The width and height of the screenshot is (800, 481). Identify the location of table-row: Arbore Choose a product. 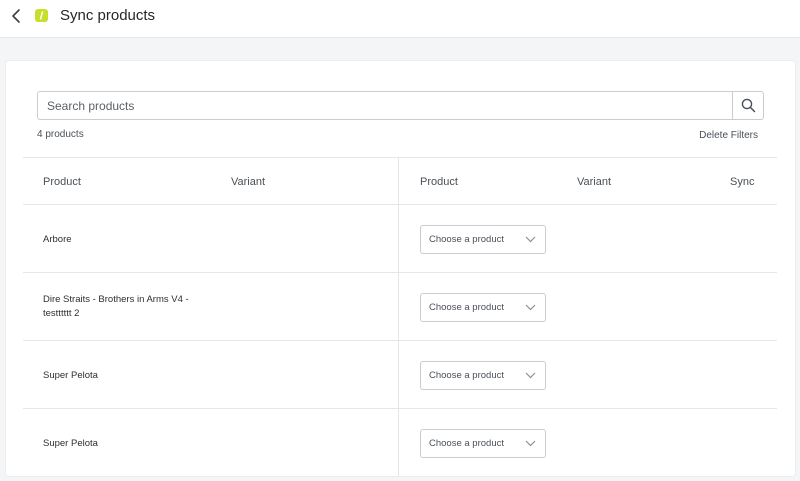
(400, 238).